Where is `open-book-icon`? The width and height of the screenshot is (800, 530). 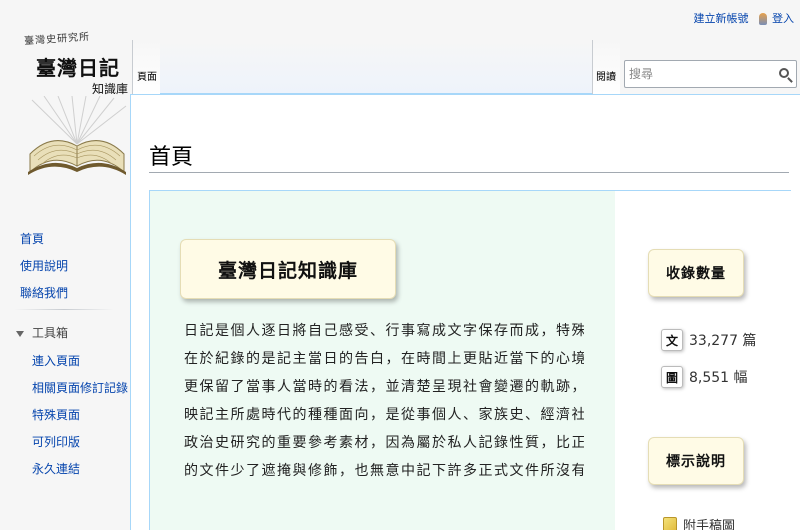 open-book-icon is located at coordinates (77, 135).